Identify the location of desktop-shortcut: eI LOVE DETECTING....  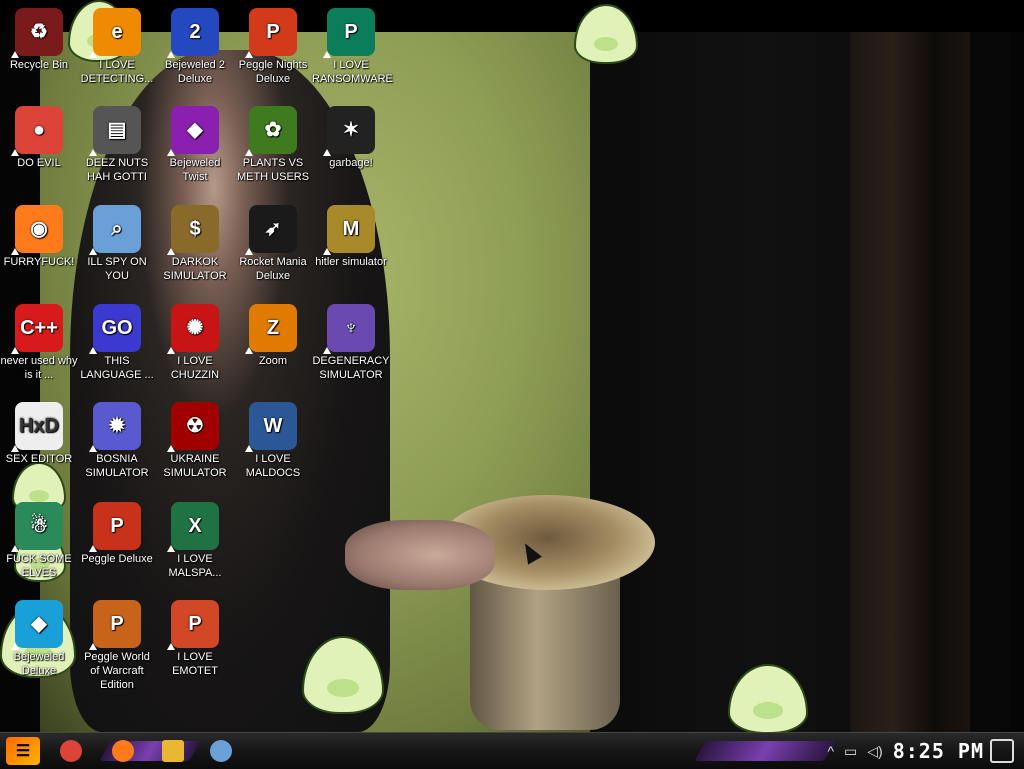
(117, 47).